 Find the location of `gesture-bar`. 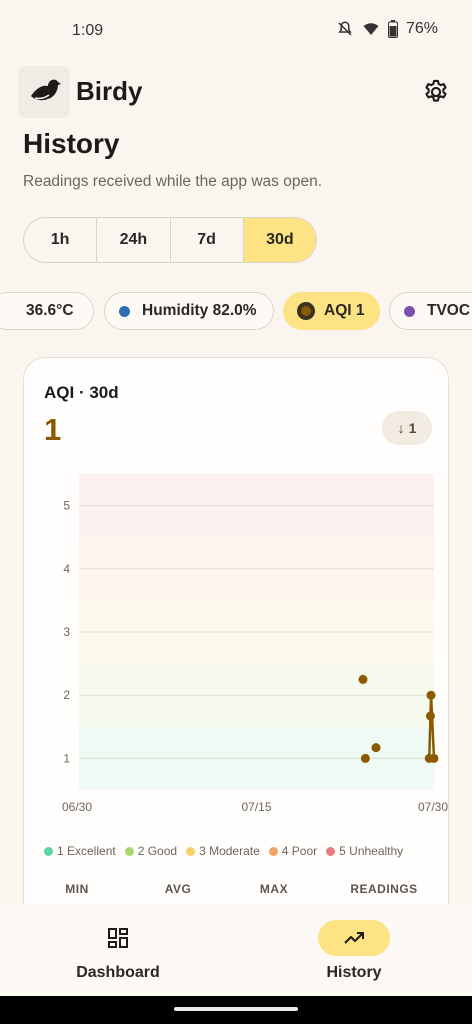

gesture-bar is located at coordinates (236, 1010).